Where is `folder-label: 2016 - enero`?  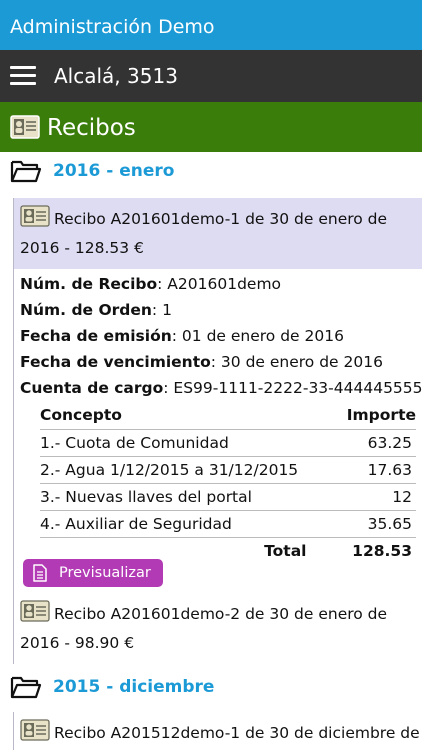
folder-label: 2016 - enero is located at coordinates (113, 171).